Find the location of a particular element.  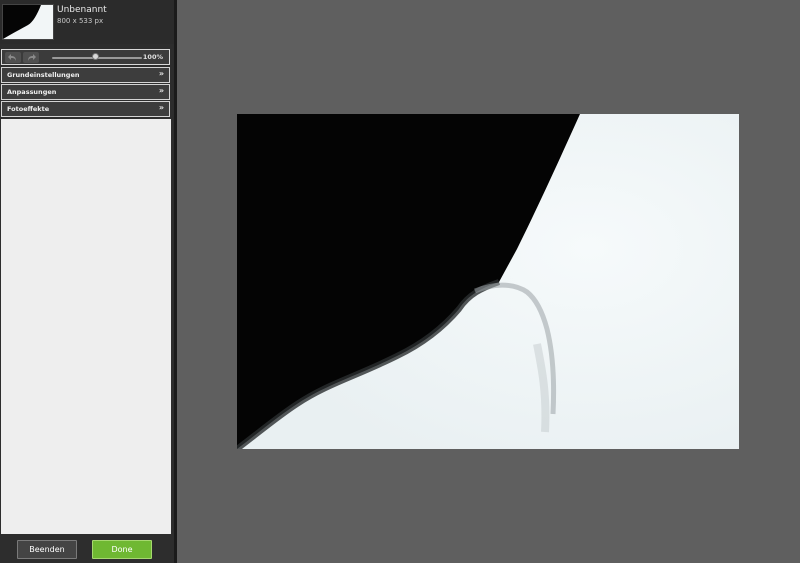

section-grundeinstellungen: Grundeinstellungen » is located at coordinates (85, 75).